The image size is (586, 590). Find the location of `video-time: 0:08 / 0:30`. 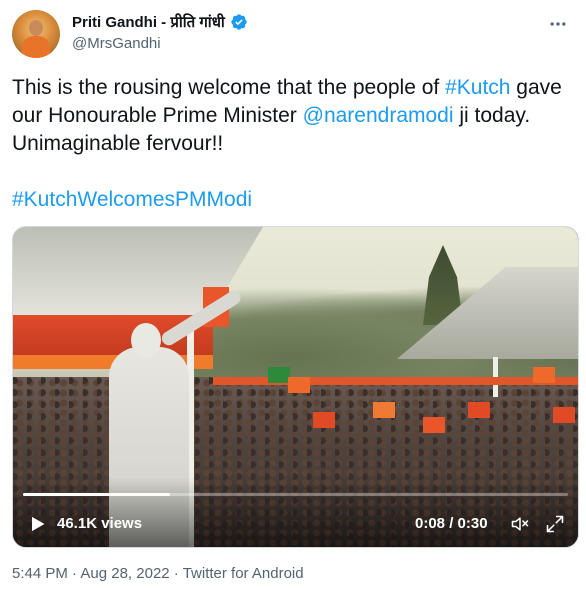

video-time: 0:08 / 0:30 is located at coordinates (451, 523).